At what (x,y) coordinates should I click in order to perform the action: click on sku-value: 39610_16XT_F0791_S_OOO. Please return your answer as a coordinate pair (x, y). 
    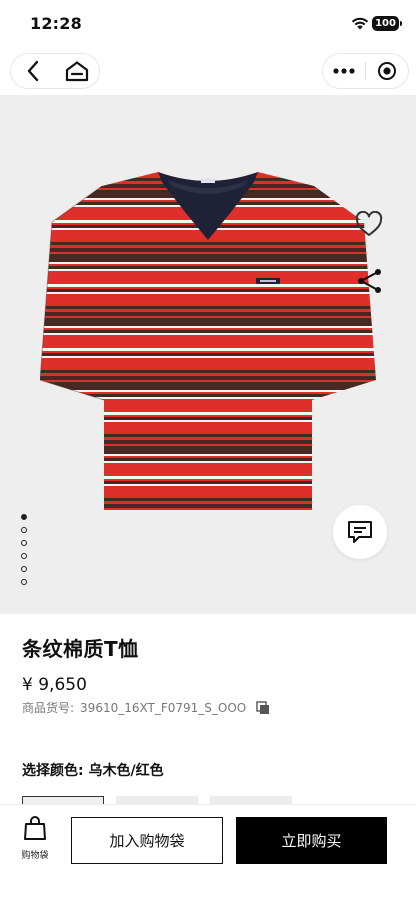
    Looking at the image, I should click on (163, 707).